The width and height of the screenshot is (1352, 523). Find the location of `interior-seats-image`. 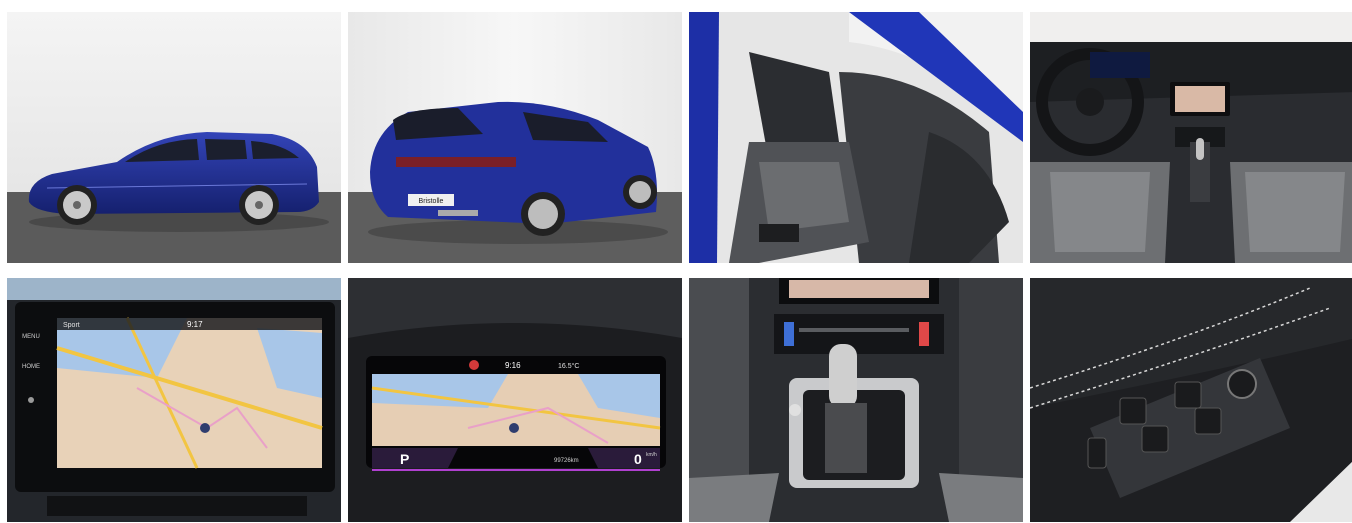

interior-seats-image is located at coordinates (856, 137).